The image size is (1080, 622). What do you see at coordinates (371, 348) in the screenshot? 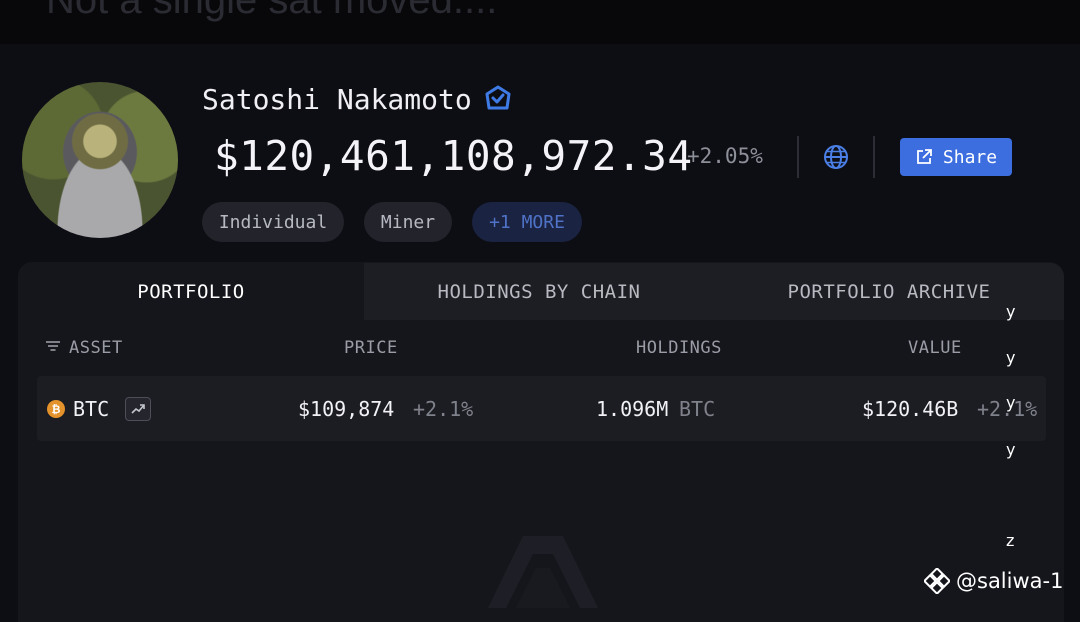
I see `column-header-price: PRICE` at bounding box center [371, 348].